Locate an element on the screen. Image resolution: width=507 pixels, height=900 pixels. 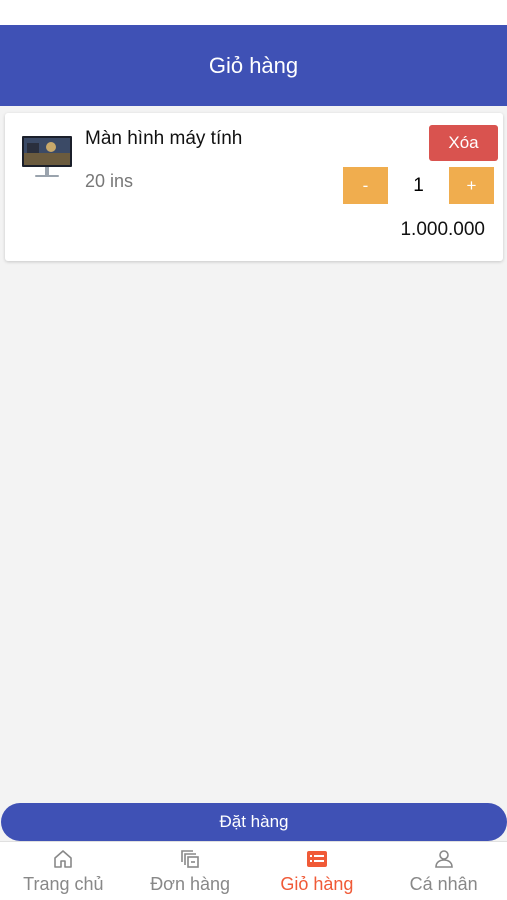
tab-cart: Giỏ hàng is located at coordinates (317, 871).